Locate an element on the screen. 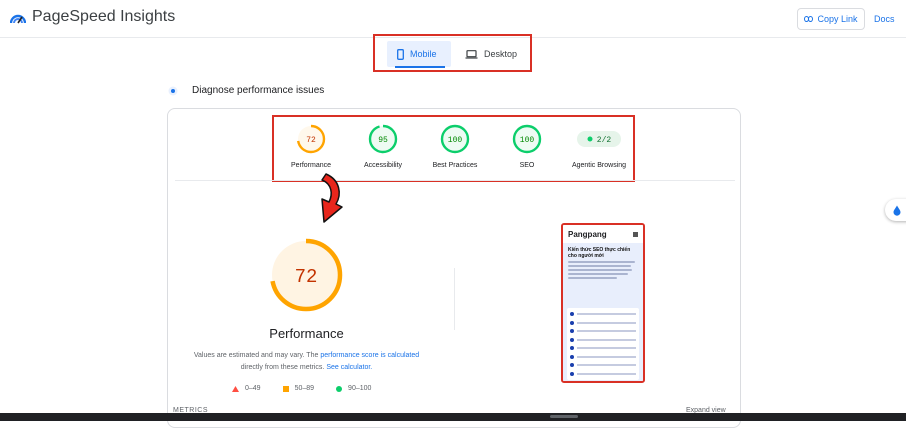 The height and width of the screenshot is (428, 906). section-title: Diagnose performance issues is located at coordinates (258, 90).